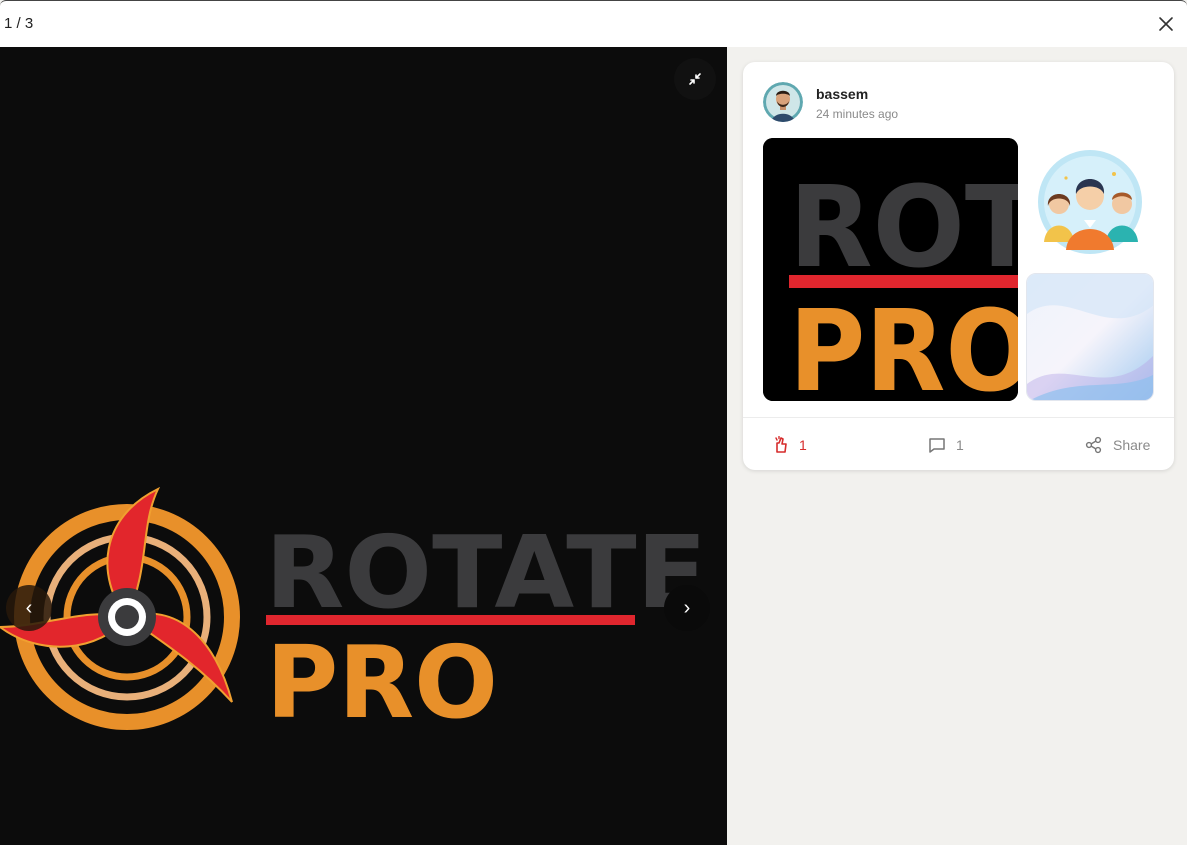  I want to click on post-timestamp: 24 minutes ago, so click(857, 114).